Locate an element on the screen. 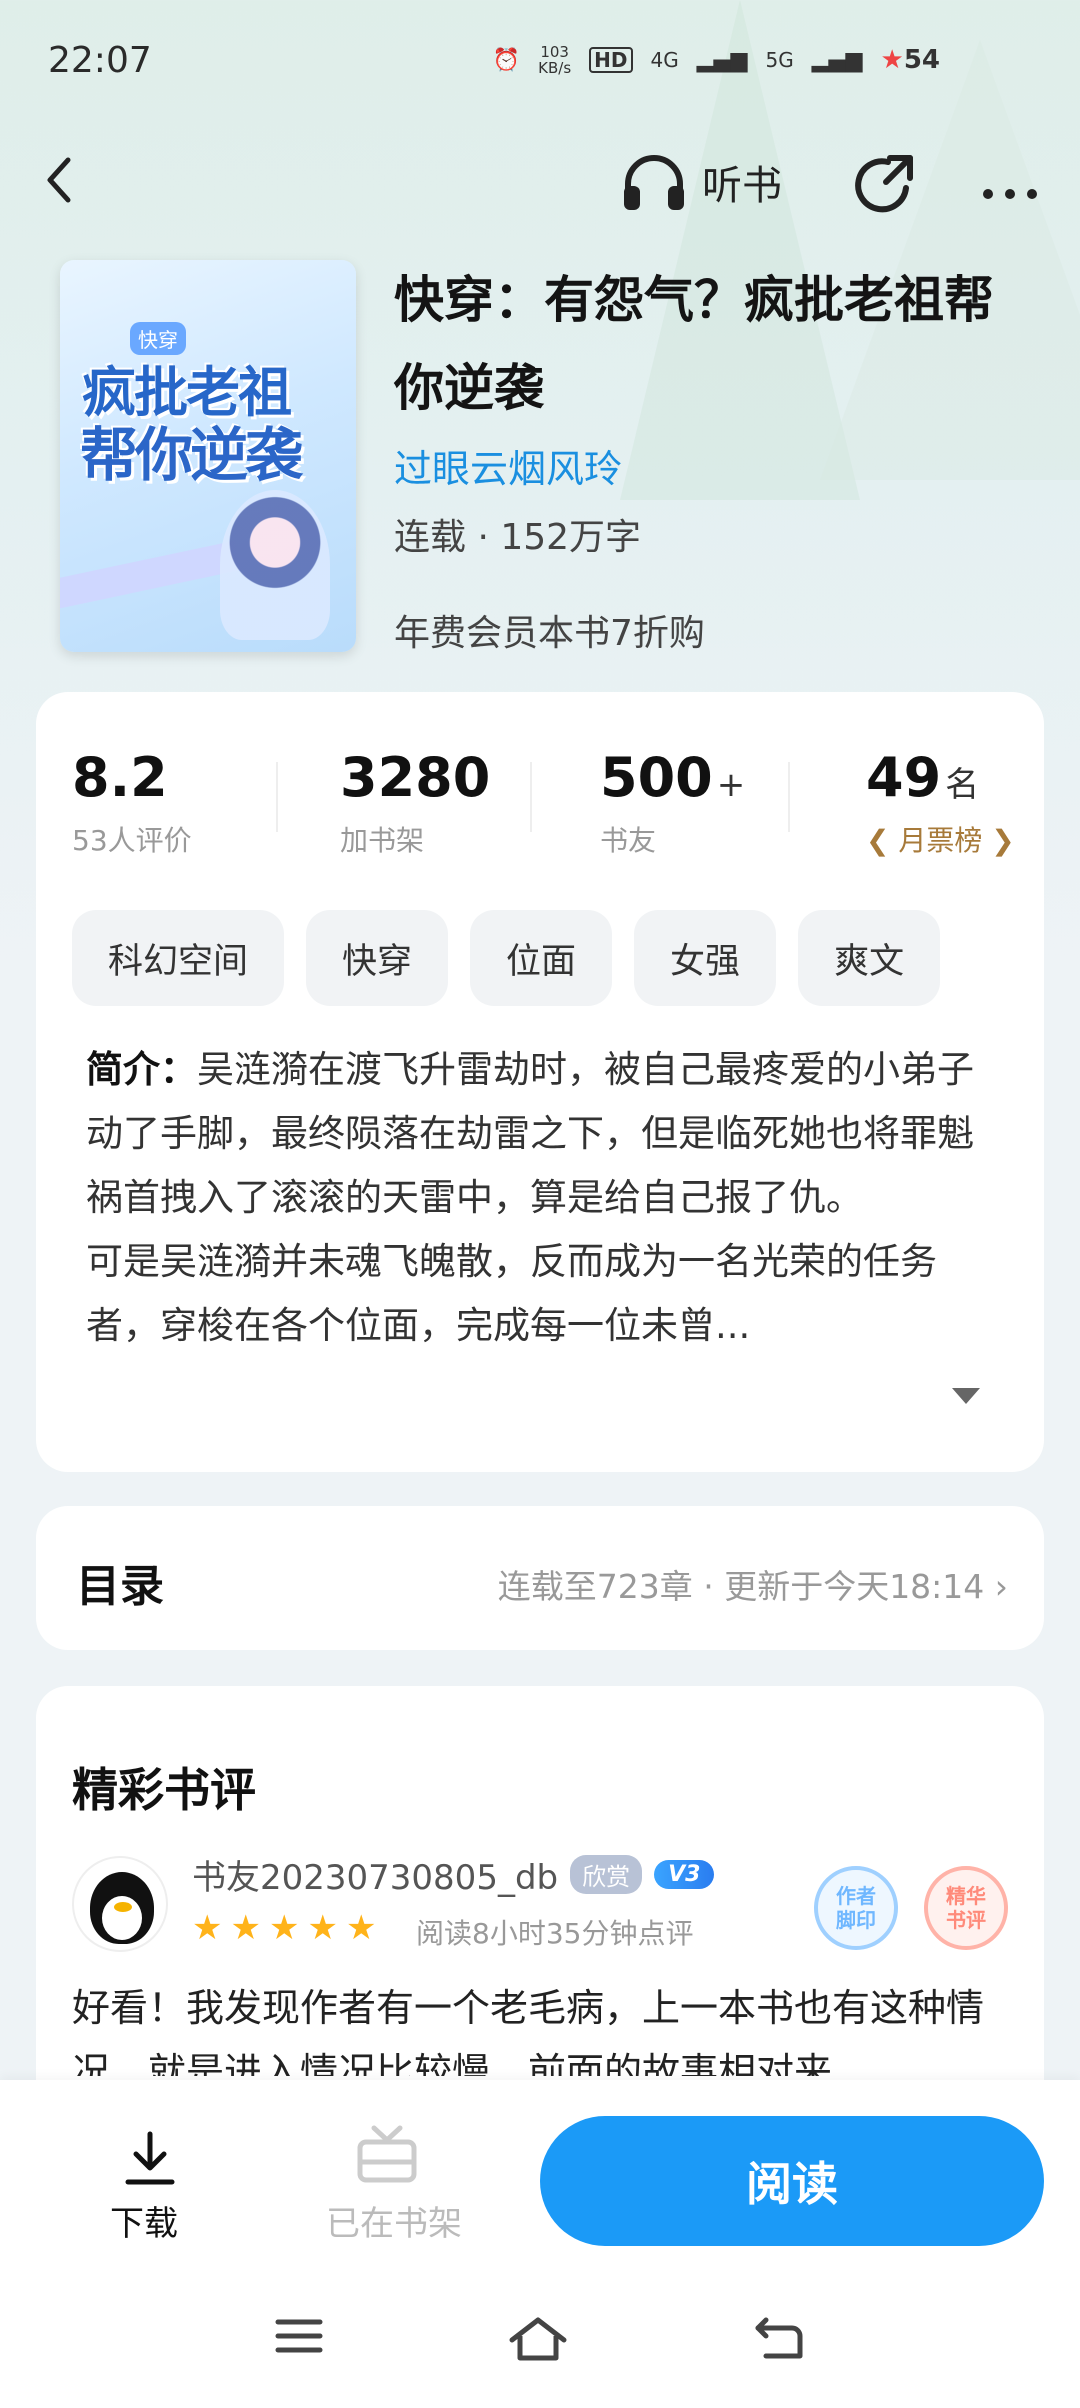 The width and height of the screenshot is (1080, 2408). listen-label: 听书 is located at coordinates (742, 186).